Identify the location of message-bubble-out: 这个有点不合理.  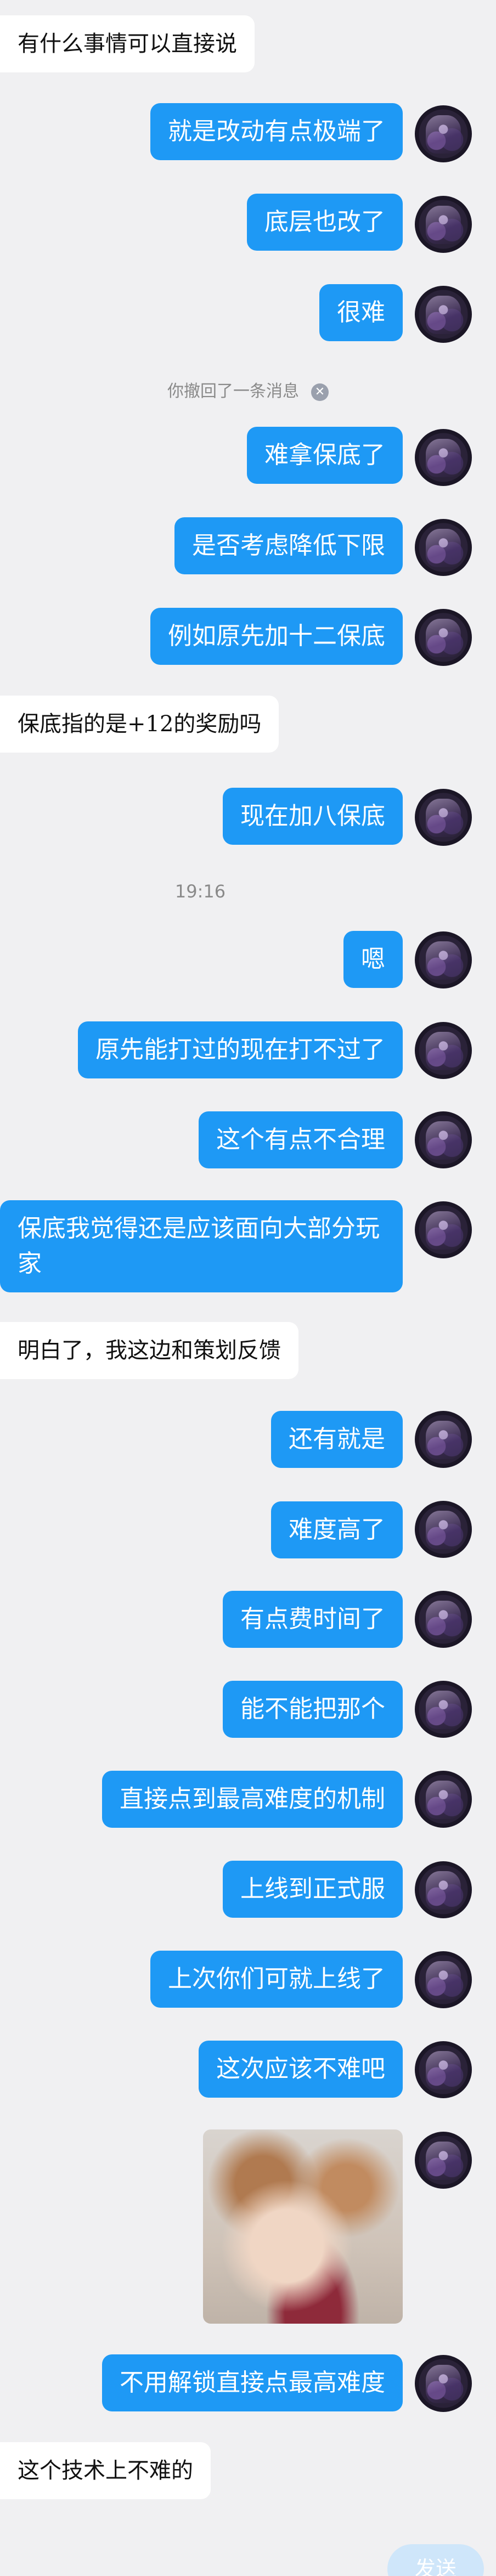
(301, 1139).